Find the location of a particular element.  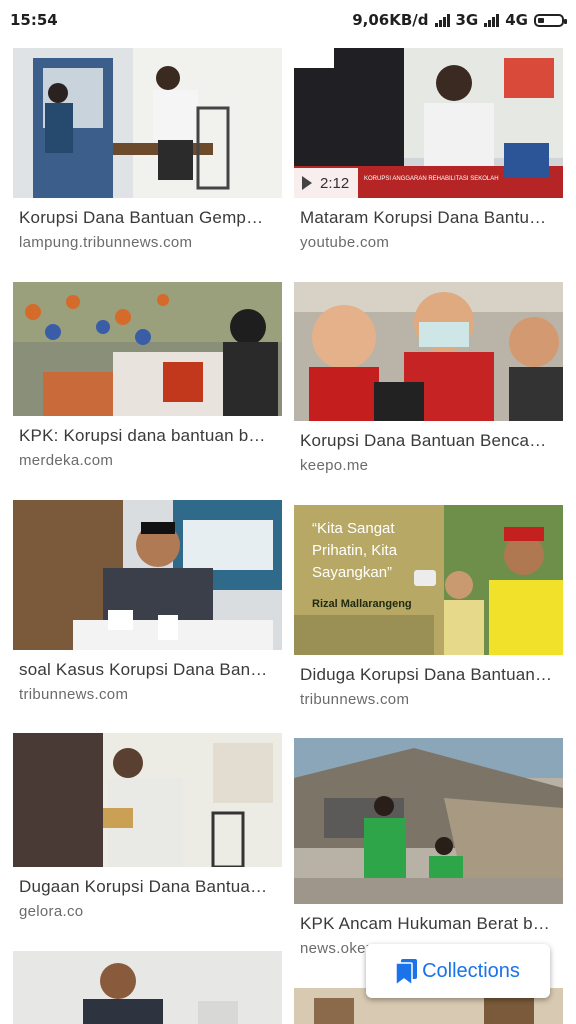

network-speed: 9,06KB/d is located at coordinates (390, 20).